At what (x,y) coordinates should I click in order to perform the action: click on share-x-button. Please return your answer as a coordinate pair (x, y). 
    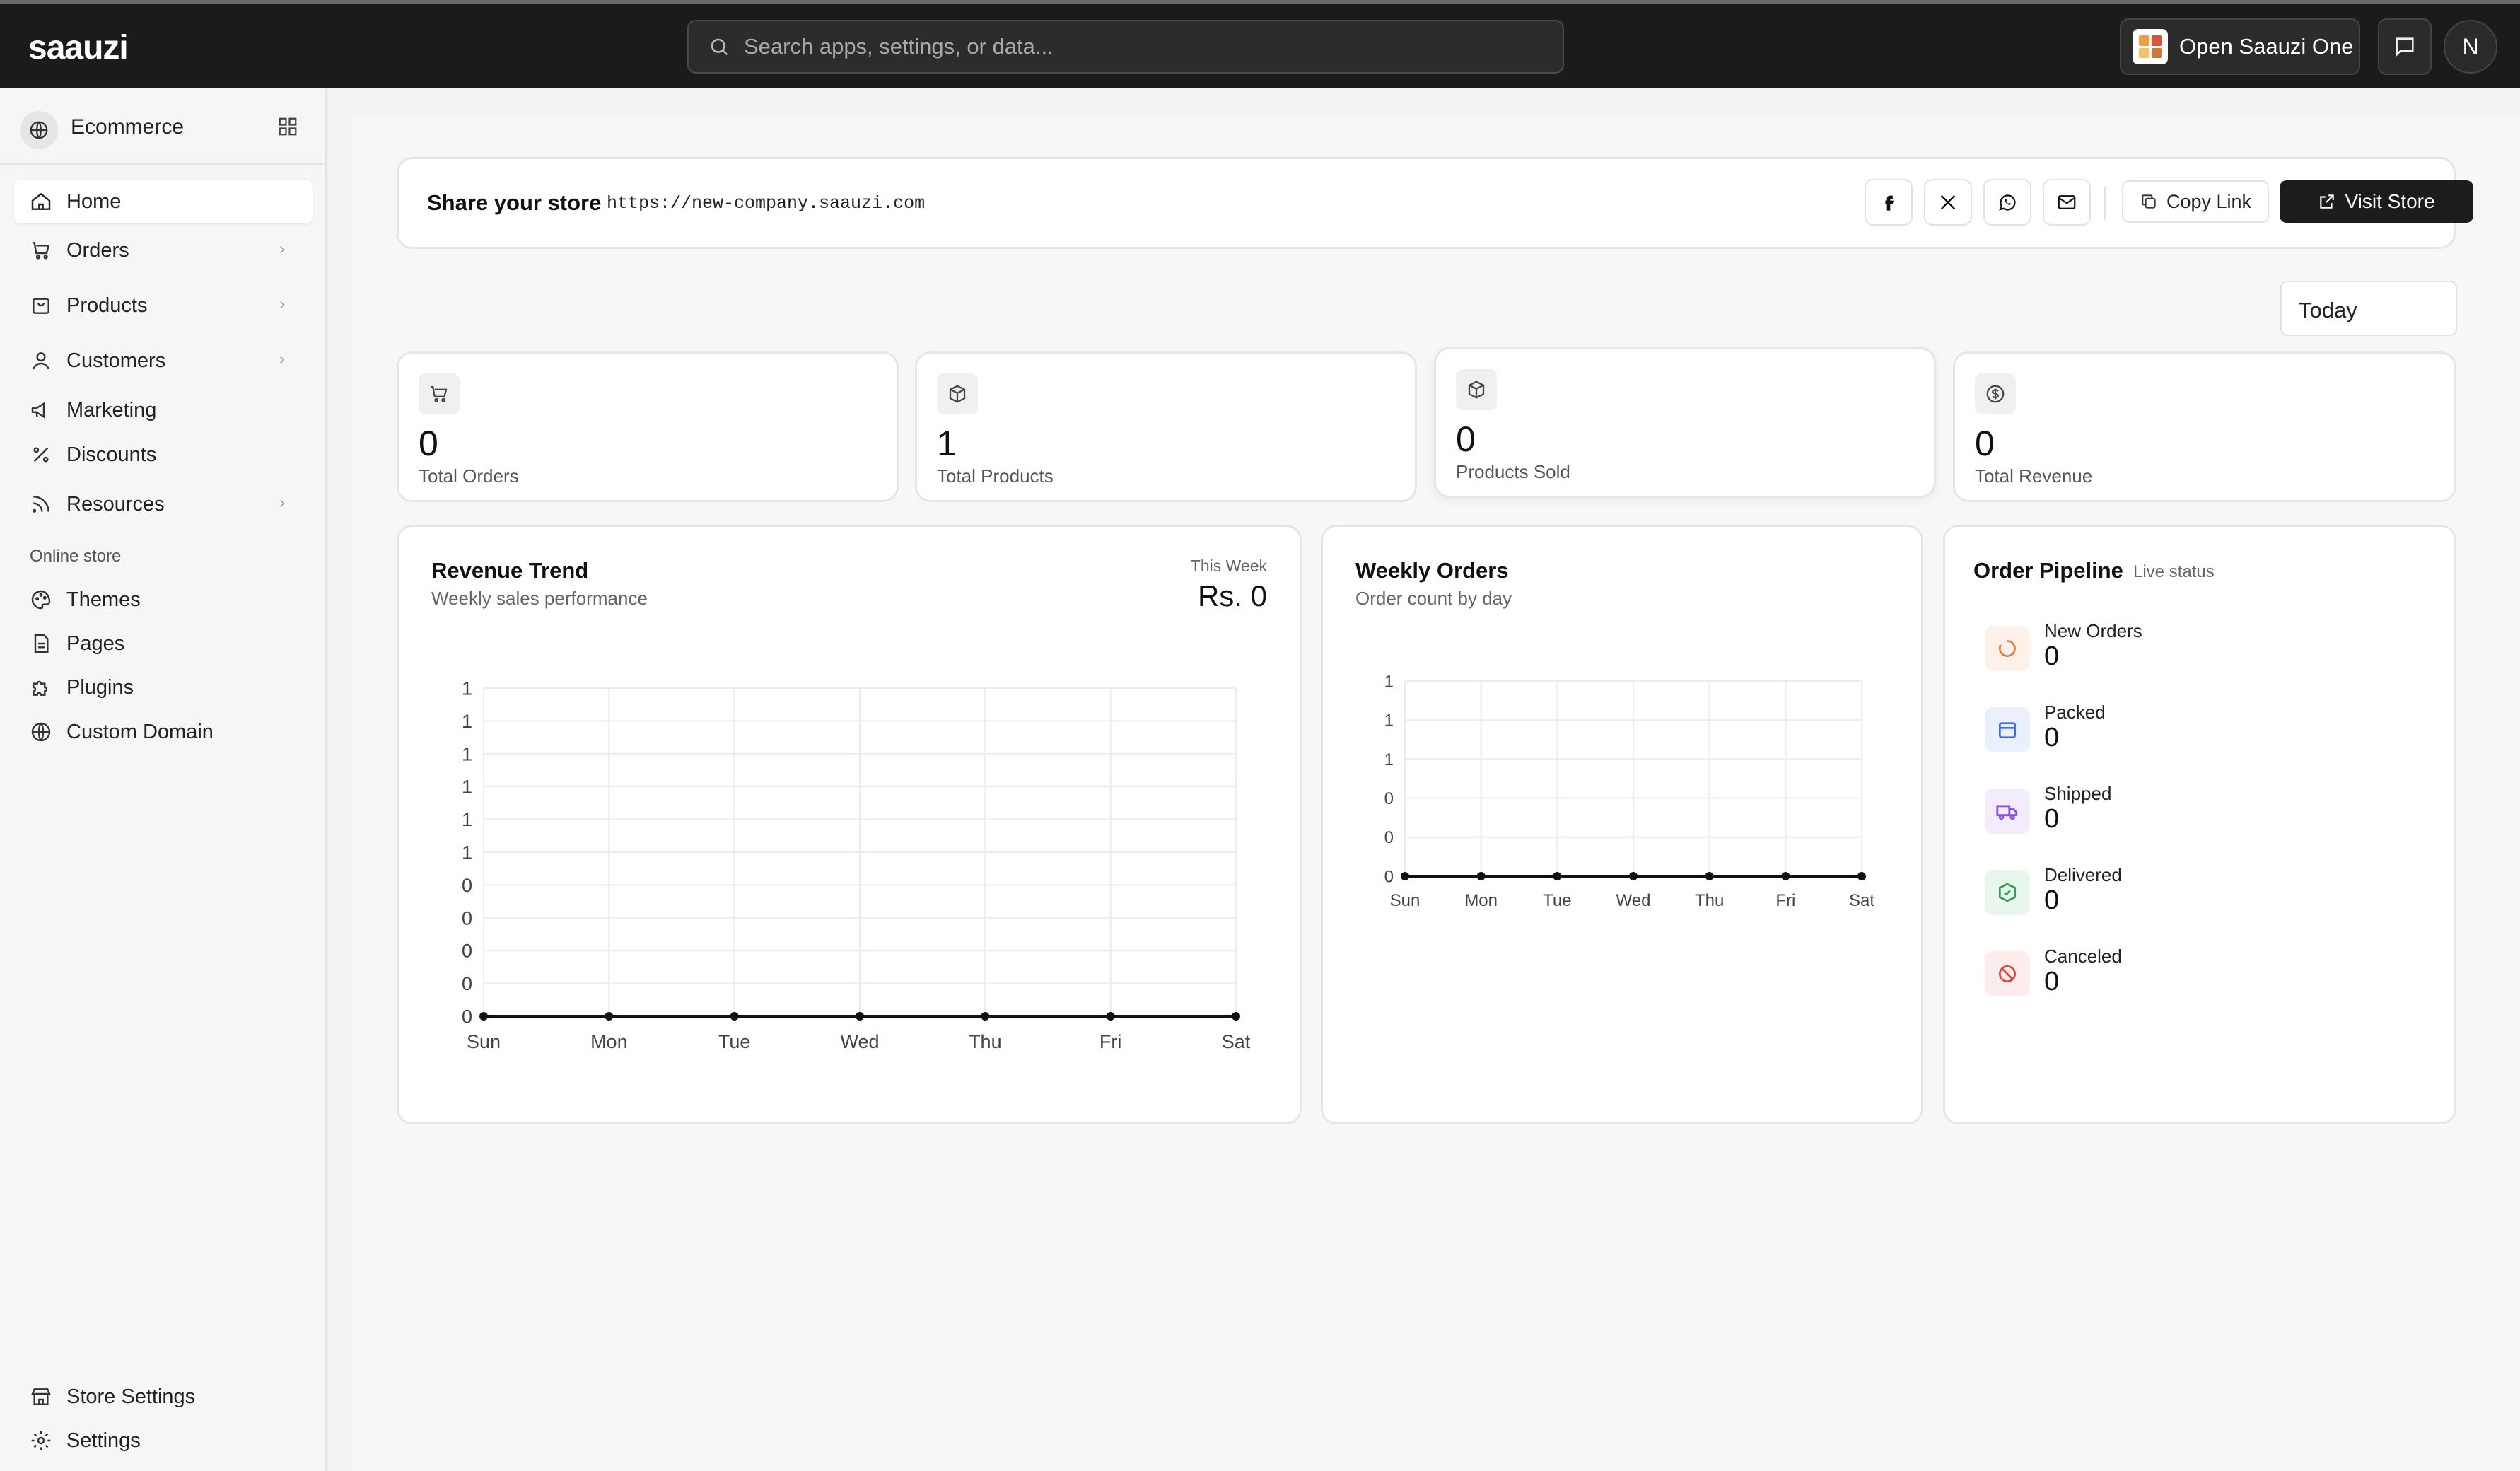
    Looking at the image, I should click on (1948, 203).